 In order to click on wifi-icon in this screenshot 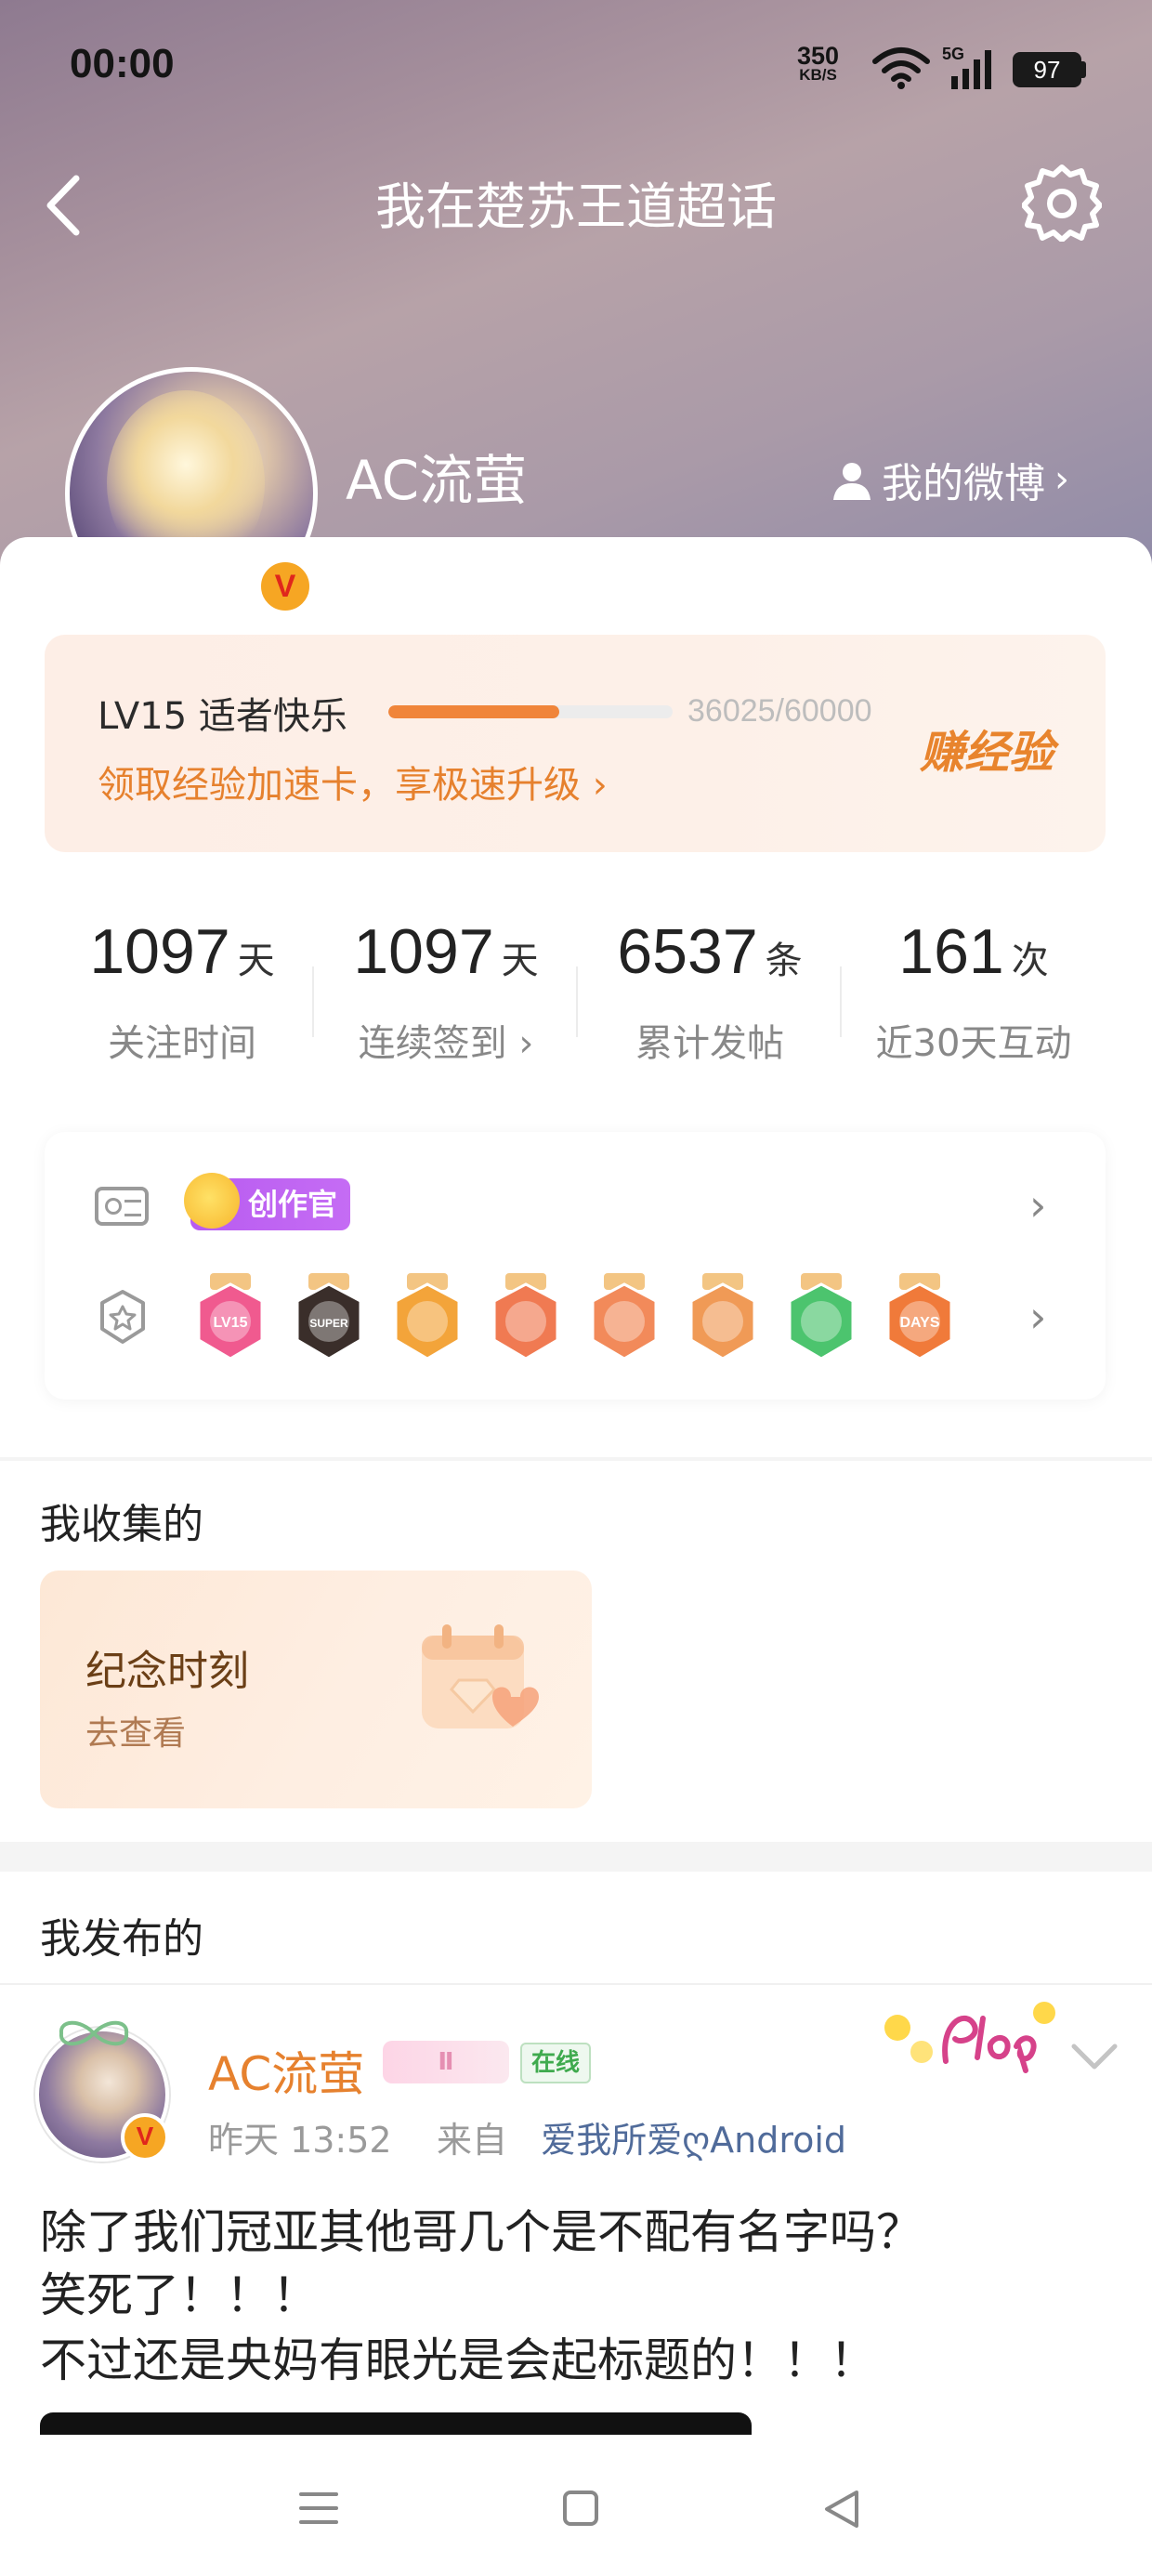, I will do `click(901, 68)`.